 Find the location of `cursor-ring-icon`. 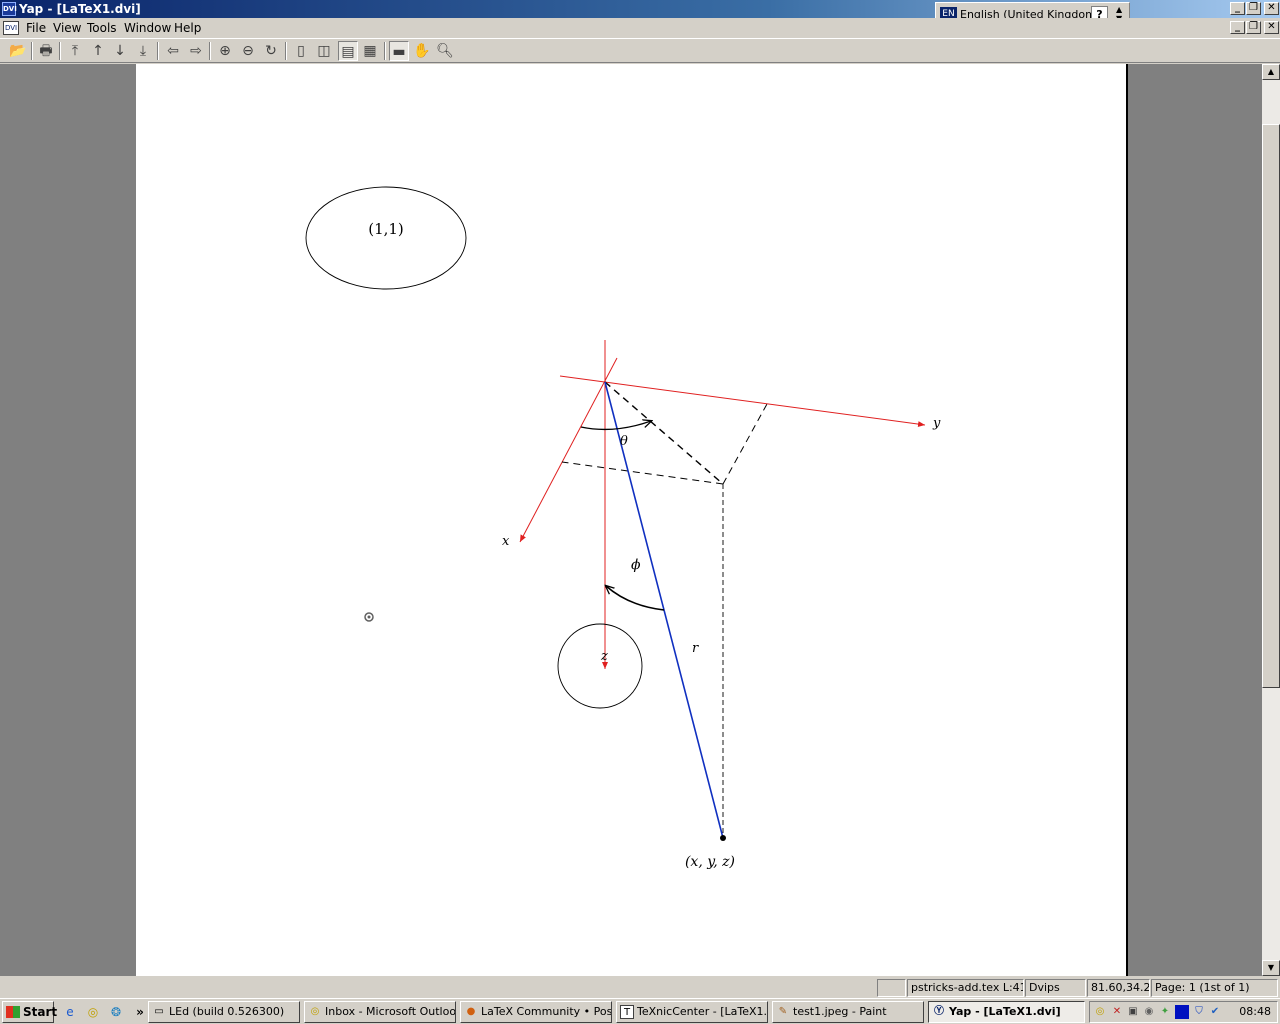

cursor-ring-icon is located at coordinates (369, 617).